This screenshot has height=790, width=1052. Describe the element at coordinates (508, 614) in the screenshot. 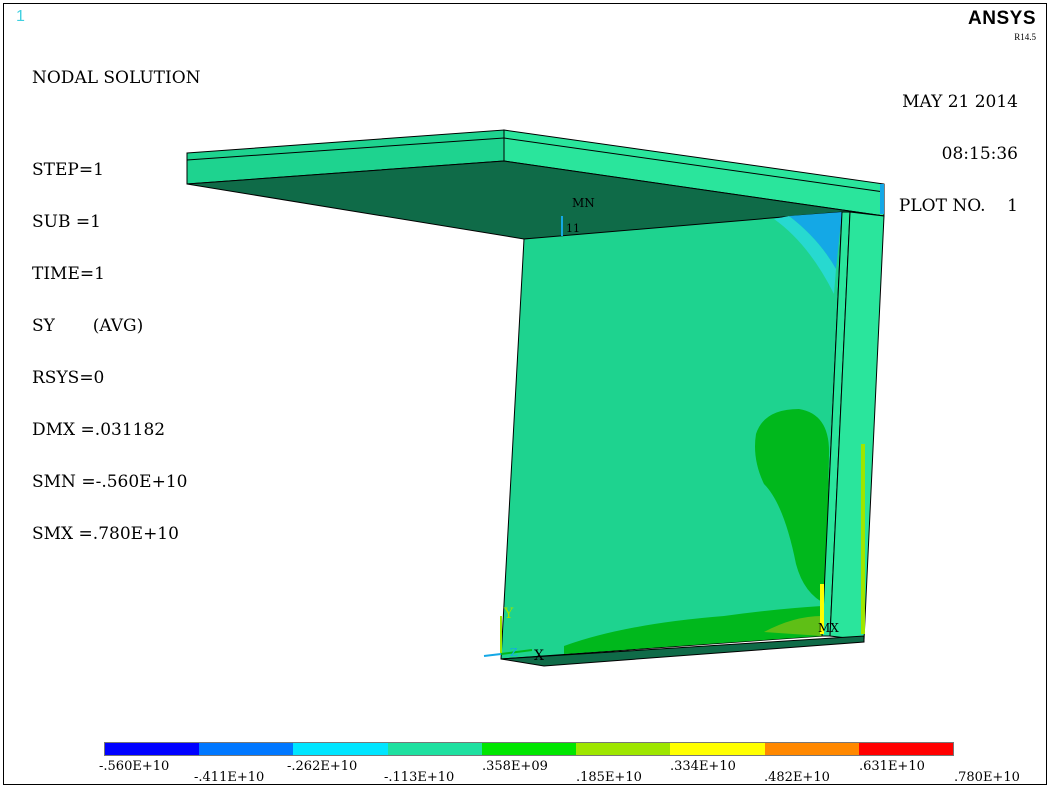

I see `triad-y-label: Y` at that location.